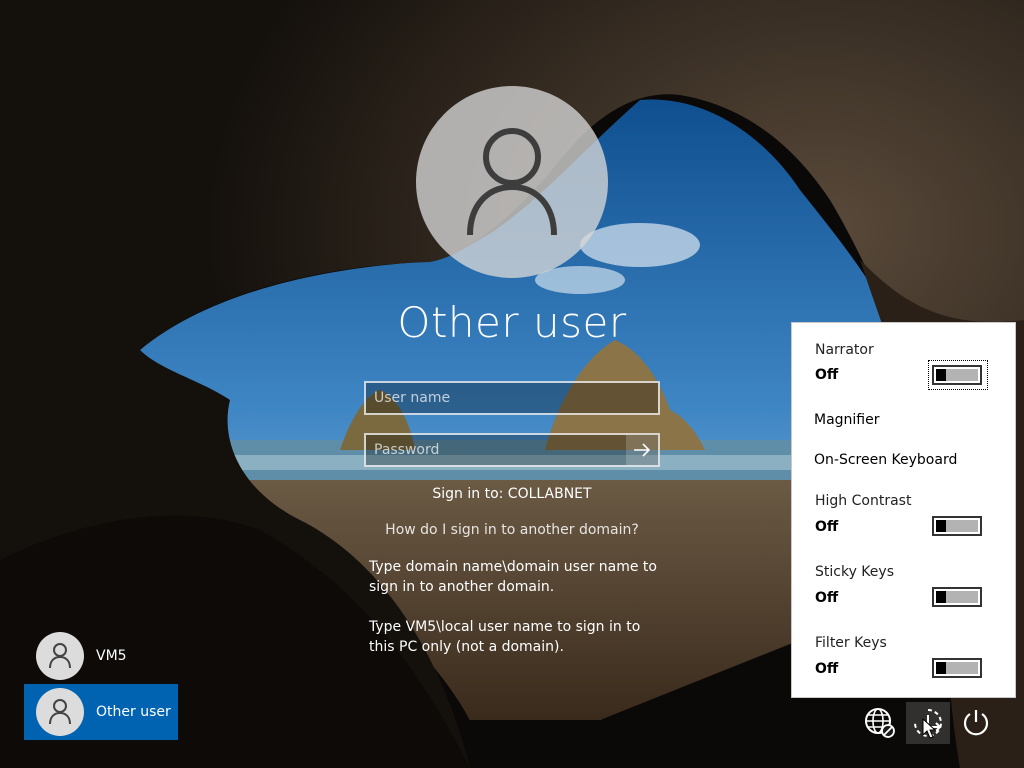 The image size is (1024, 768). Describe the element at coordinates (512, 322) in the screenshot. I see `login-title: Other user` at that location.